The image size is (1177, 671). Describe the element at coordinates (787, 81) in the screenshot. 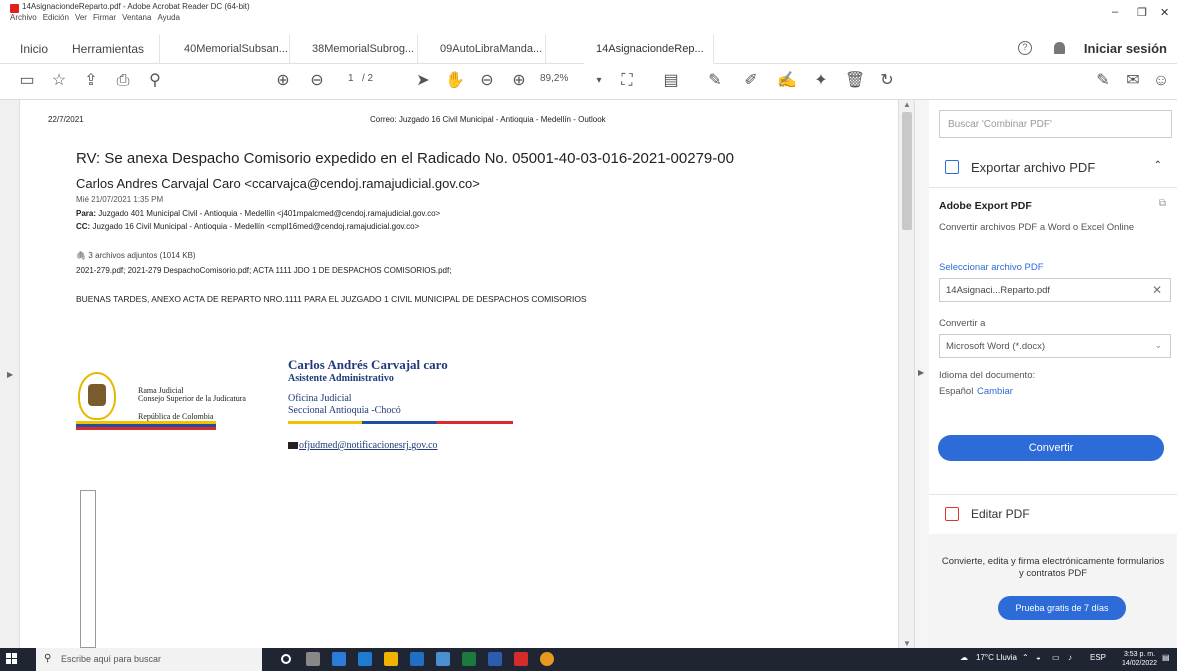

I see `sign-icon: ✍` at that location.